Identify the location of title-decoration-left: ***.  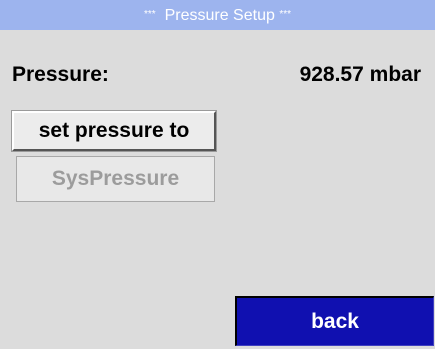
(150, 14).